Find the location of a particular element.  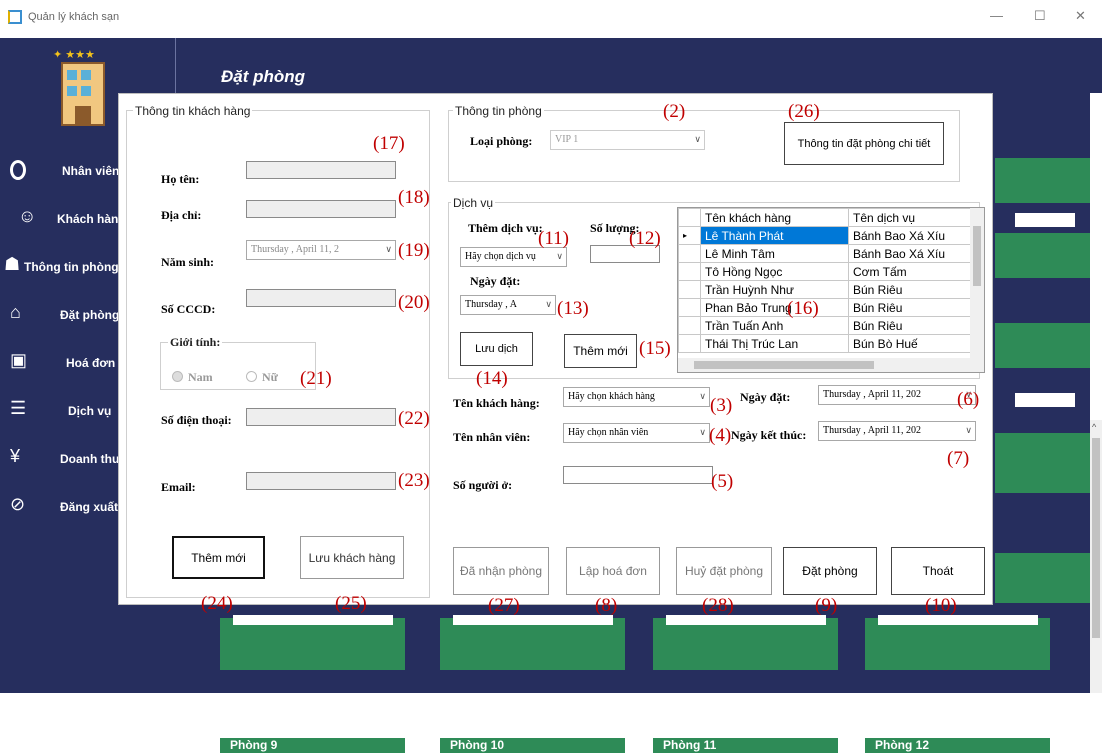

table-row: Trần Huỳnh Như Bún Riêu is located at coordinates (826, 289).